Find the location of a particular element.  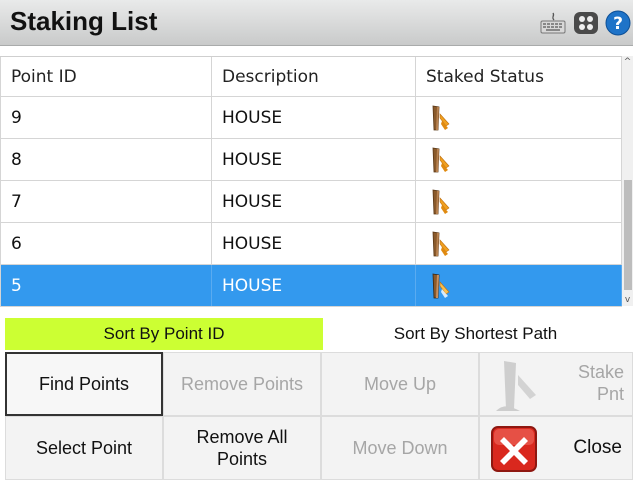

table-row: 8 HOUSE is located at coordinates (311, 160).